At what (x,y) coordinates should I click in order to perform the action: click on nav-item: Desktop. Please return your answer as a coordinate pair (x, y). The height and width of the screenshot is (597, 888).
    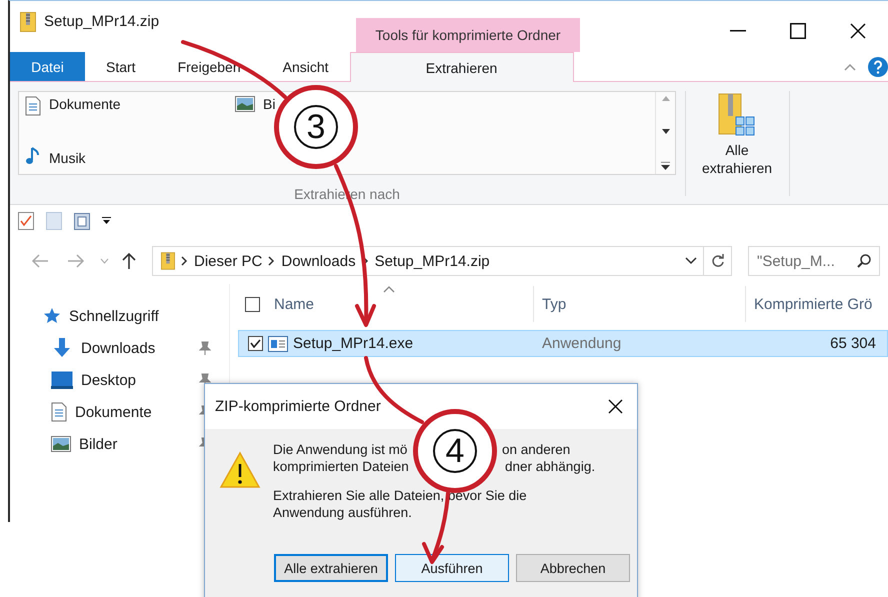
    Looking at the image, I should click on (119, 380).